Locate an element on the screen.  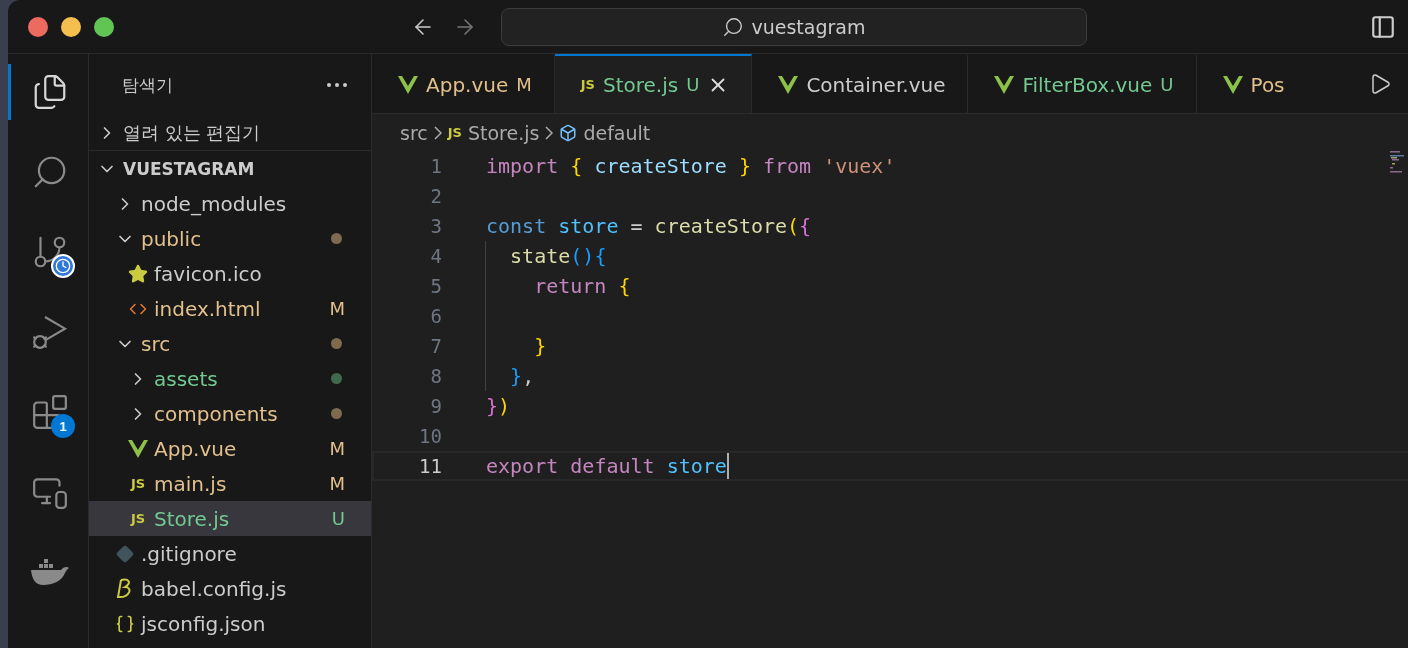
star-icon is located at coordinates (138, 273).